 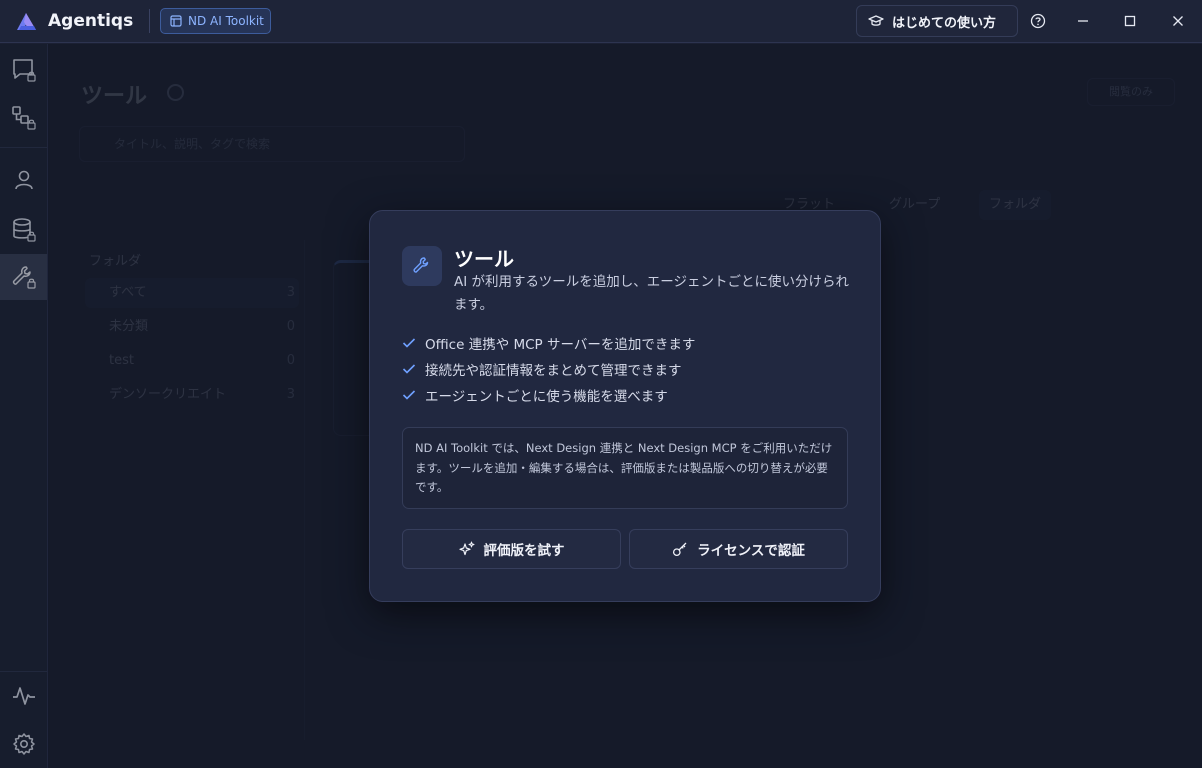 I want to click on toolkit-badge: ND AI Toolkit, so click(x=215, y=21).